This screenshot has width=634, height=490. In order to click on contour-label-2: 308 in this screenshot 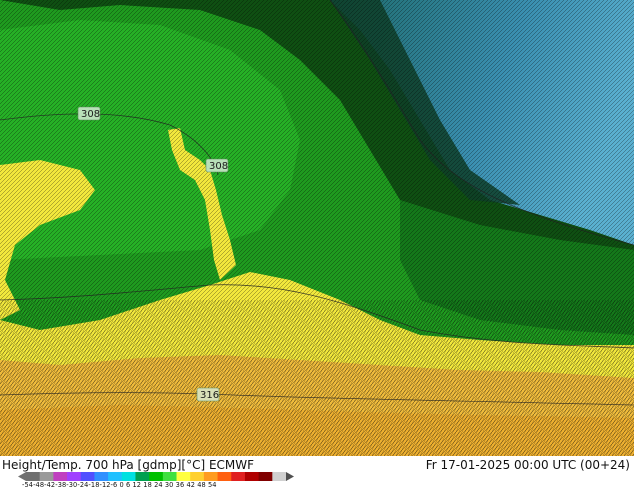, I will do `click(217, 165)`.